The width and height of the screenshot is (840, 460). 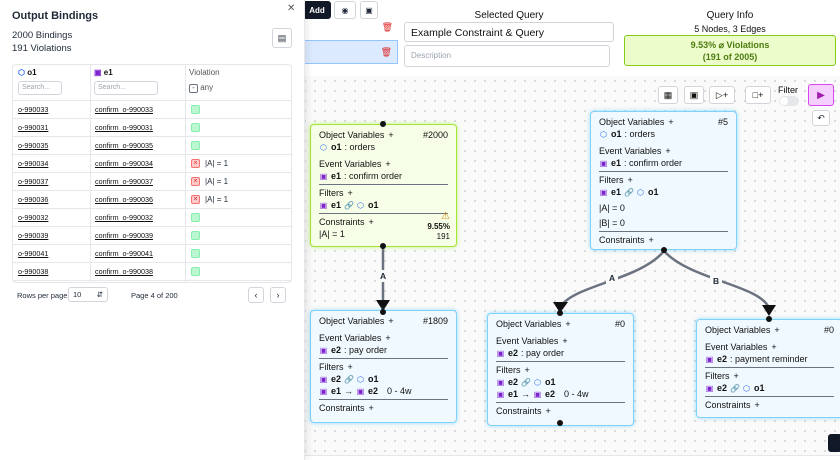 What do you see at coordinates (124, 271) in the screenshot?
I see `cell-e1: confirm_o-990038` at bounding box center [124, 271].